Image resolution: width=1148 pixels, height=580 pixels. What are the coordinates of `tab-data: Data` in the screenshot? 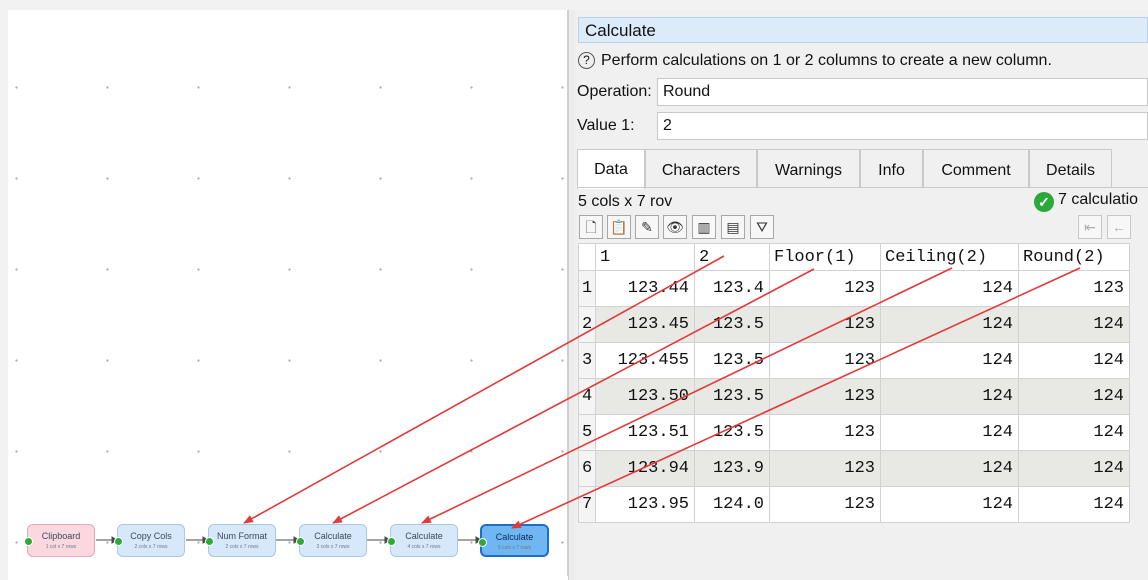 It's located at (611, 169).